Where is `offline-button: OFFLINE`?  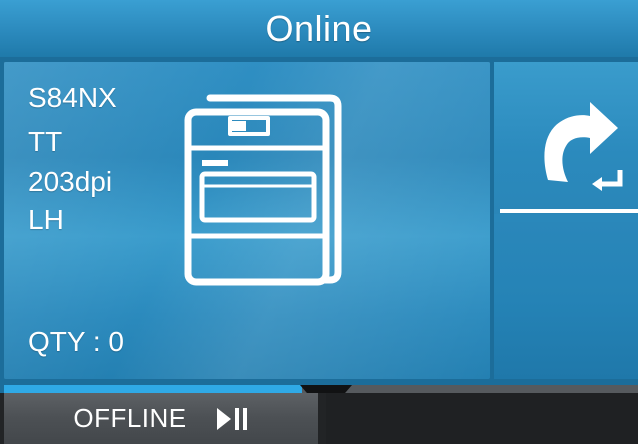 offline-button: OFFLINE is located at coordinates (161, 418).